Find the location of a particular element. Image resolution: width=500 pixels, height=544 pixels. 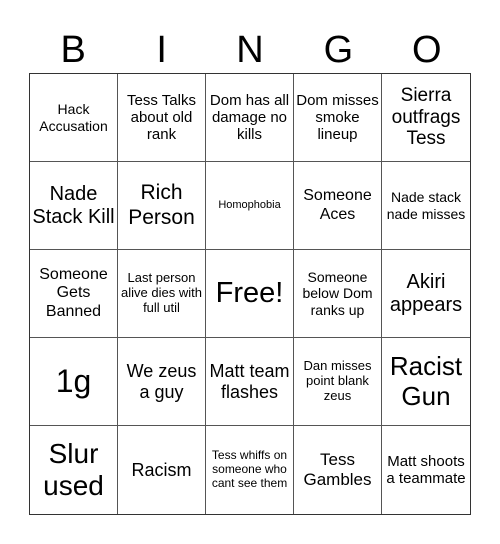

bingo-cell: Racism is located at coordinates (162, 470).